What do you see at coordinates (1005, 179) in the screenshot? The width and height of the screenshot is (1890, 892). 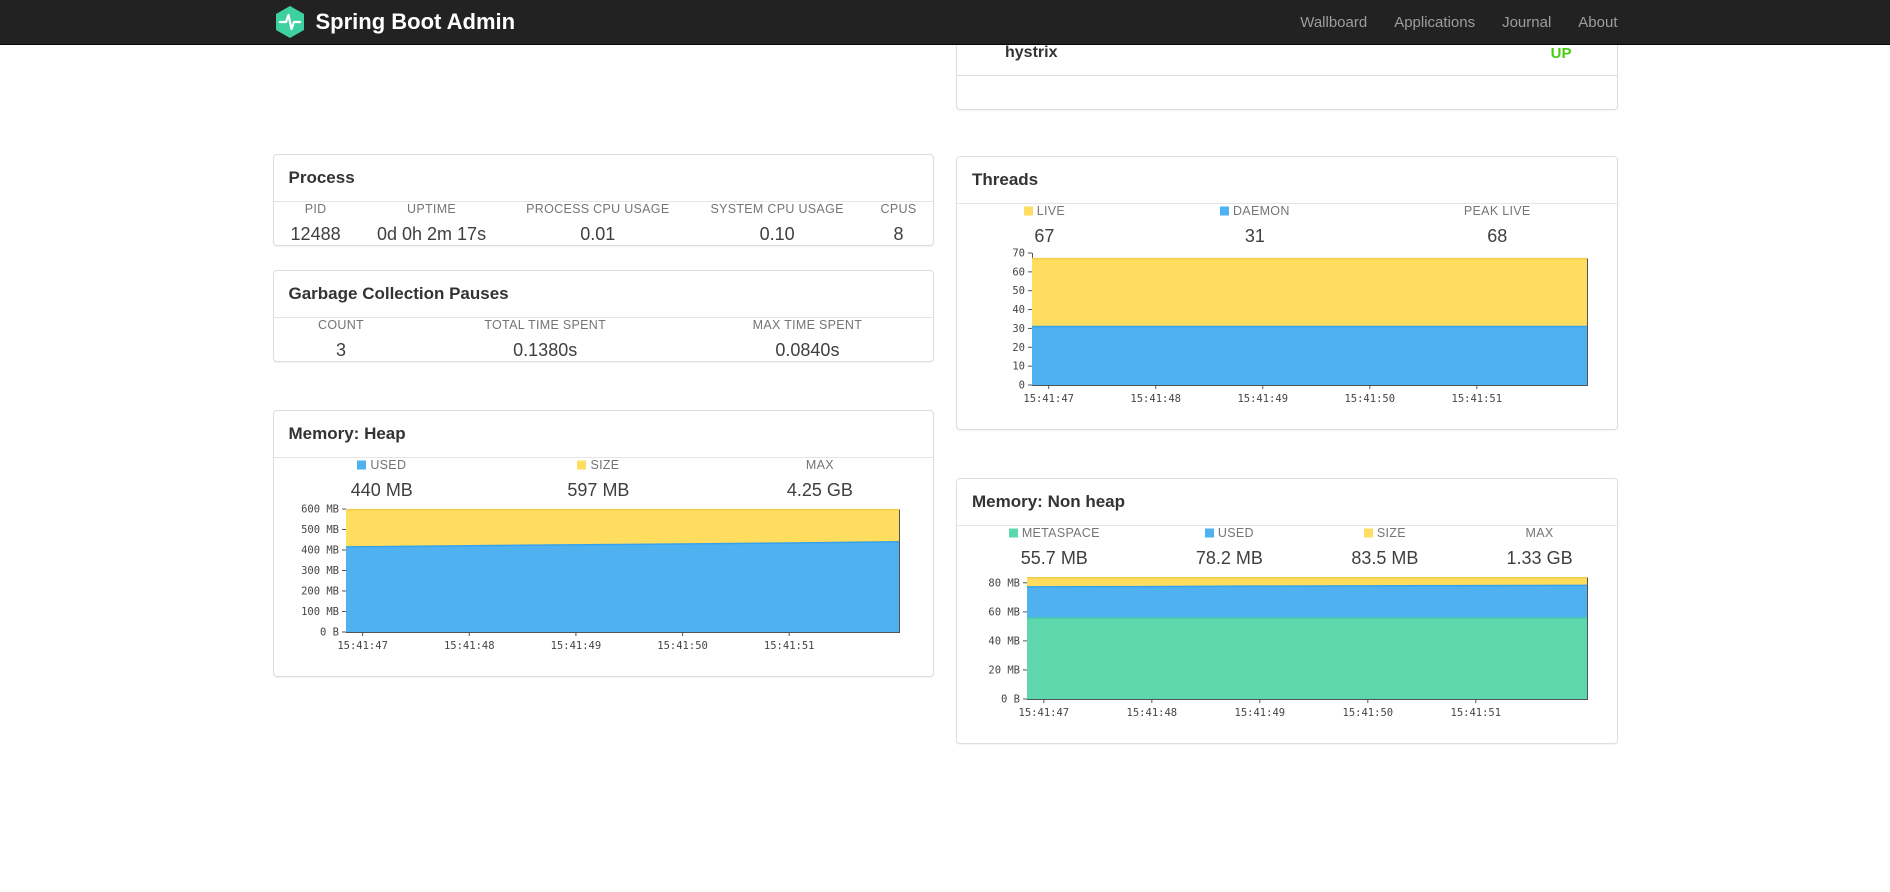 I see `panel-title: Threads` at bounding box center [1005, 179].